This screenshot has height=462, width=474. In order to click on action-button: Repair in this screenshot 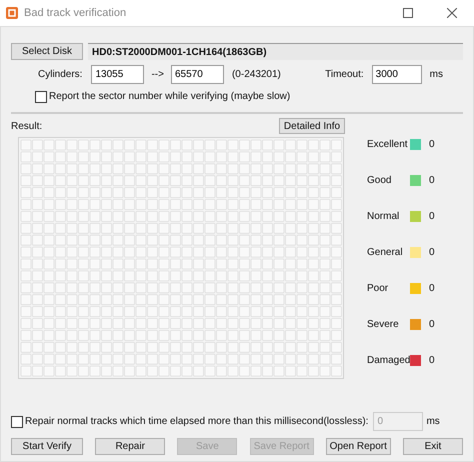, I will do `click(130, 446)`.